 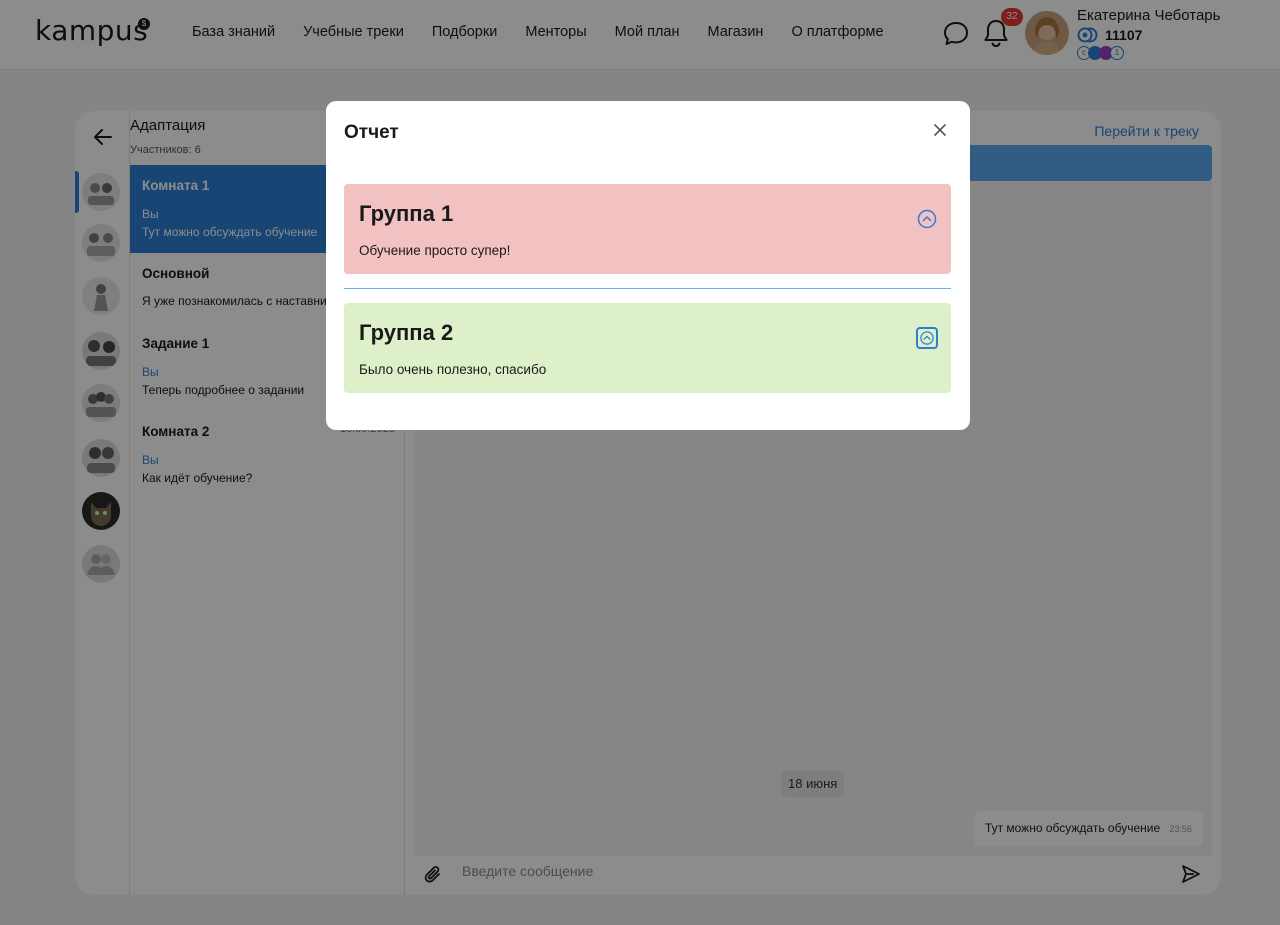 I want to click on group-text: Было очень полезно, спасибо, so click(x=453, y=369).